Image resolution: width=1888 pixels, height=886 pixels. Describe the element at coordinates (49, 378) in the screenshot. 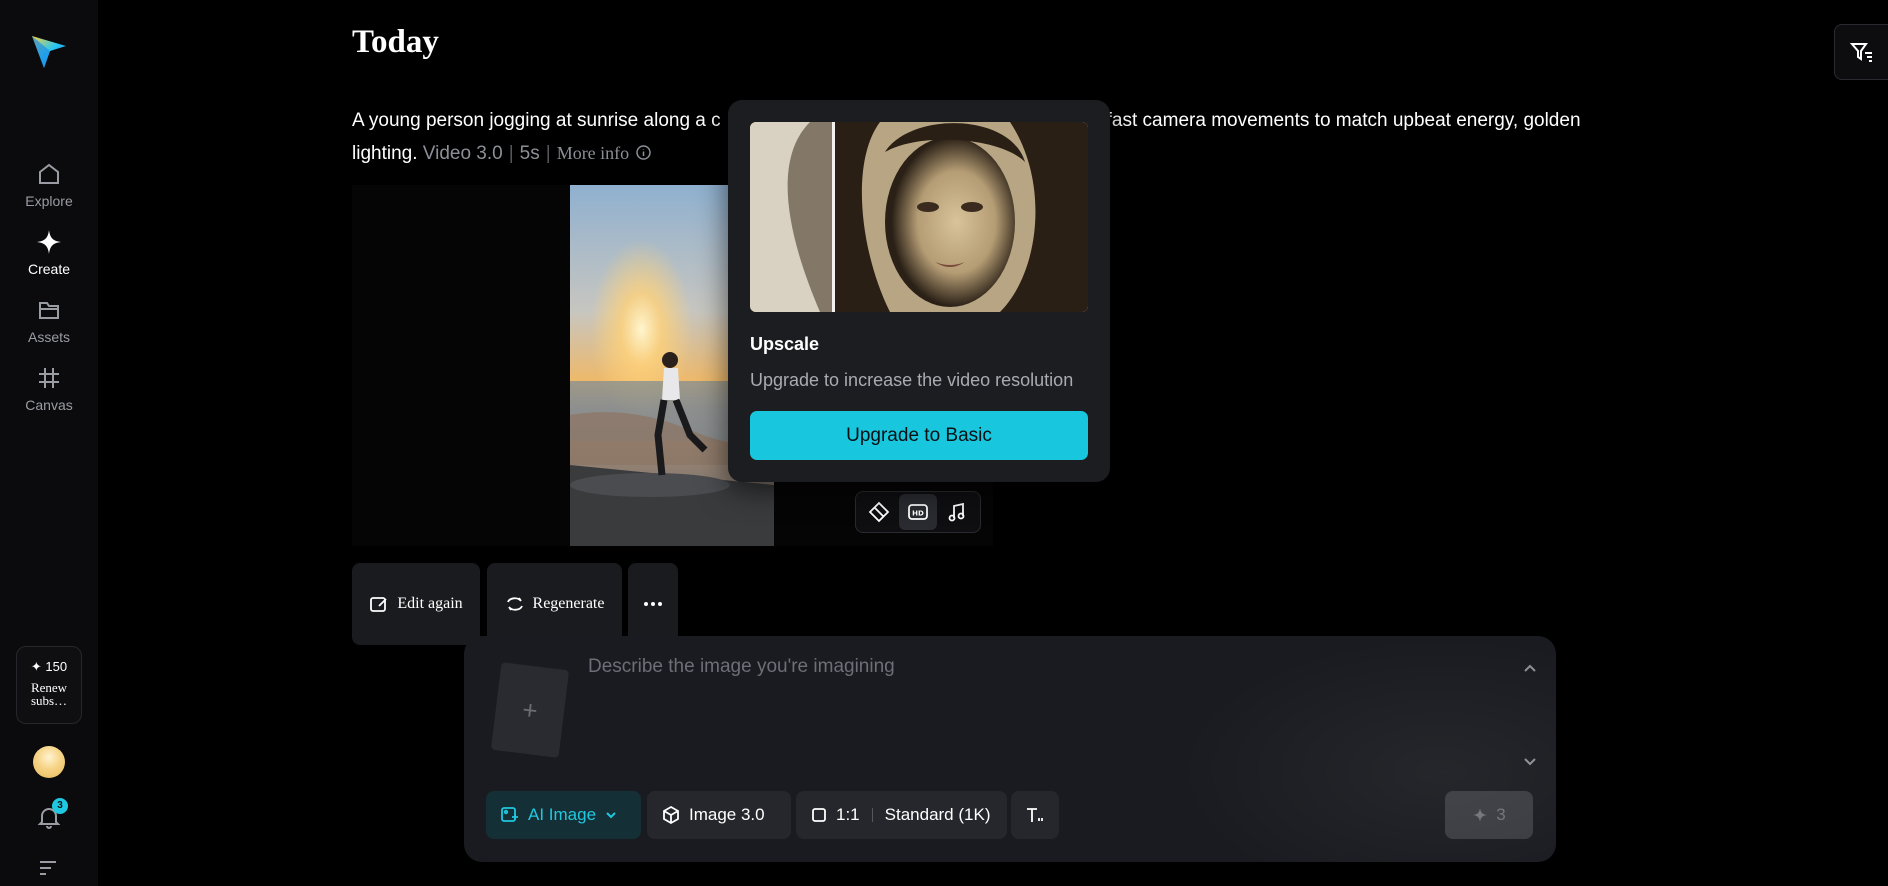

I see `frame-icon` at that location.